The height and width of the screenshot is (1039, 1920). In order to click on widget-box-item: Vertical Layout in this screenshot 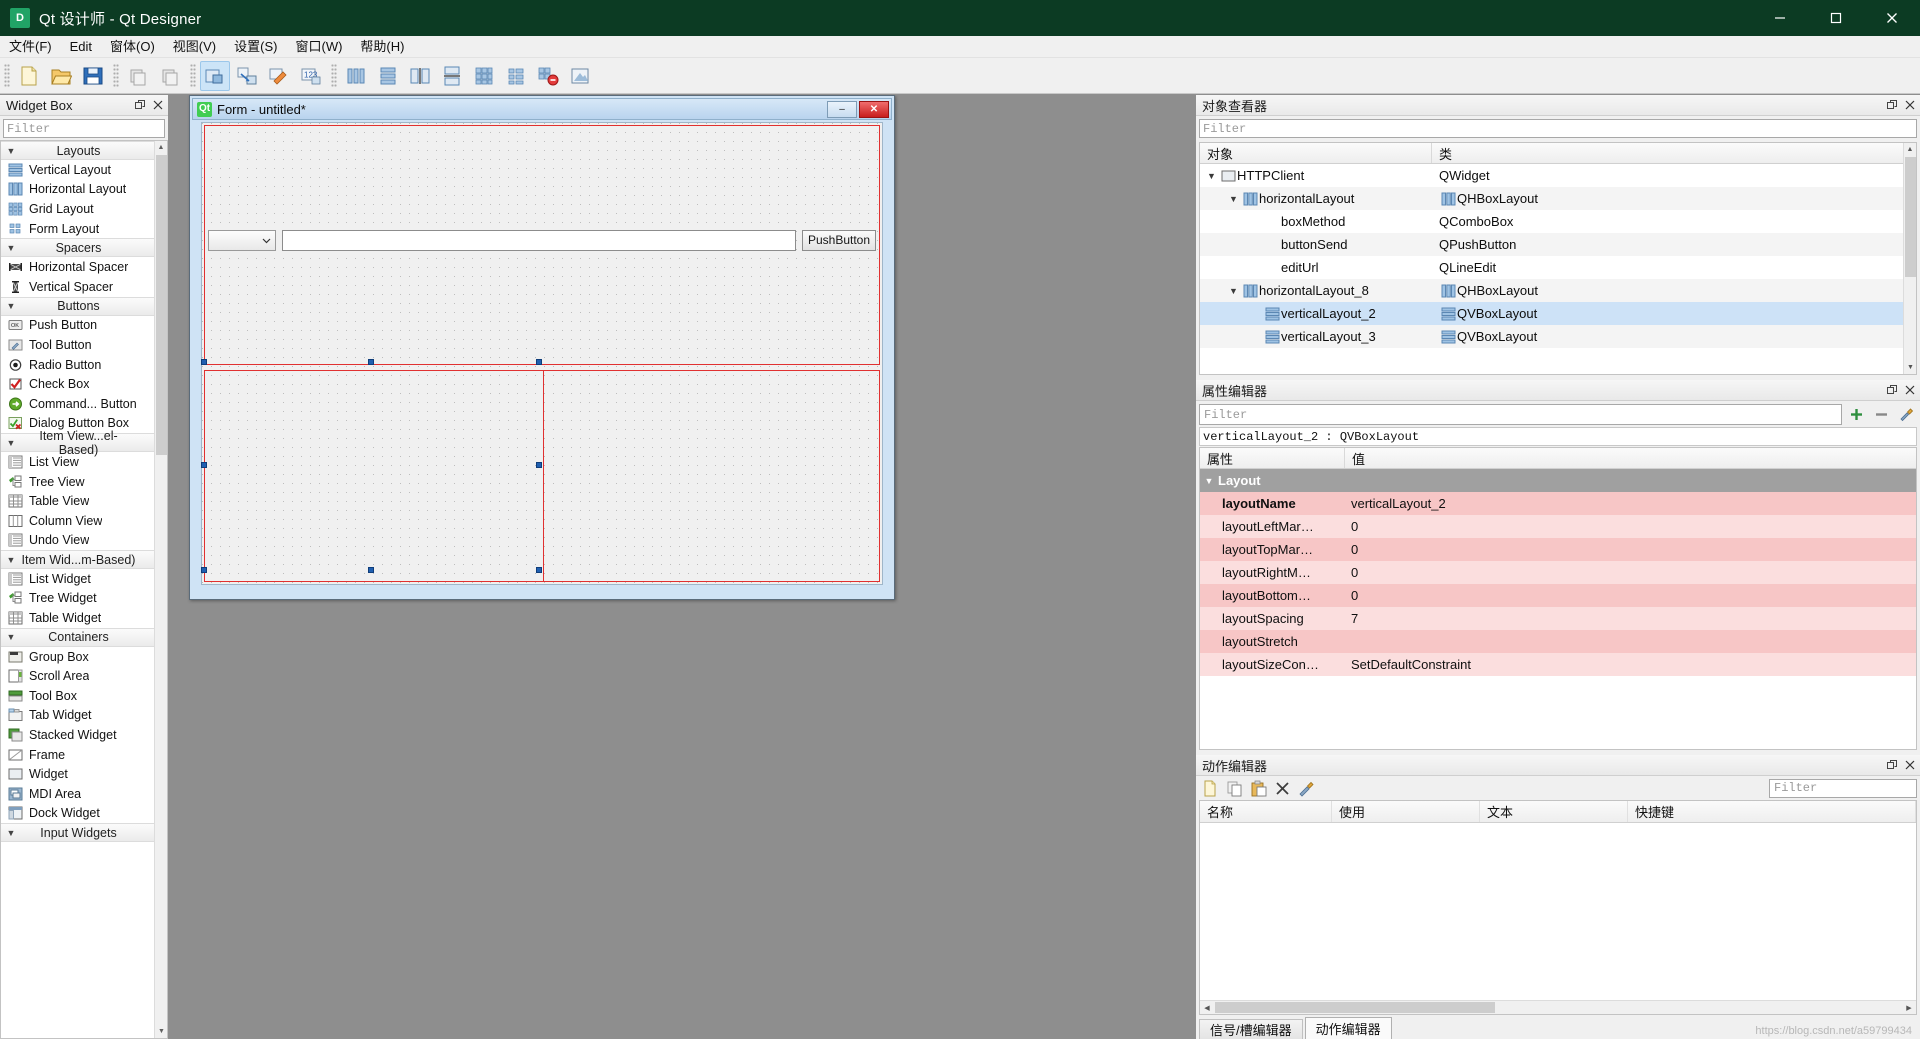, I will do `click(77, 170)`.